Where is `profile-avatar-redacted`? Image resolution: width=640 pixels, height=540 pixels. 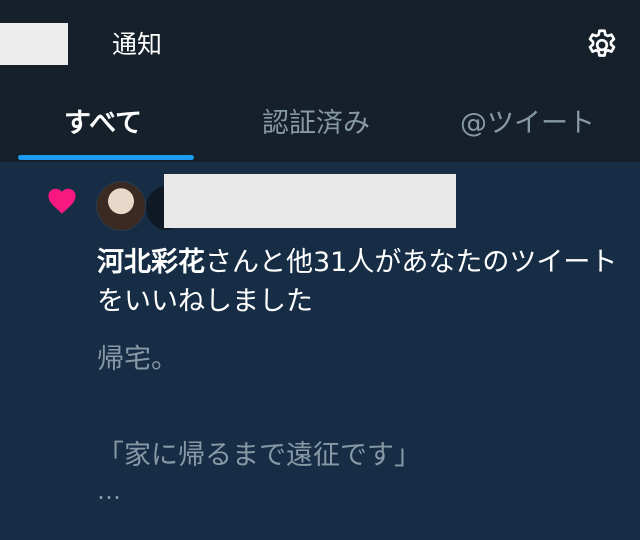
profile-avatar-redacted is located at coordinates (34, 44).